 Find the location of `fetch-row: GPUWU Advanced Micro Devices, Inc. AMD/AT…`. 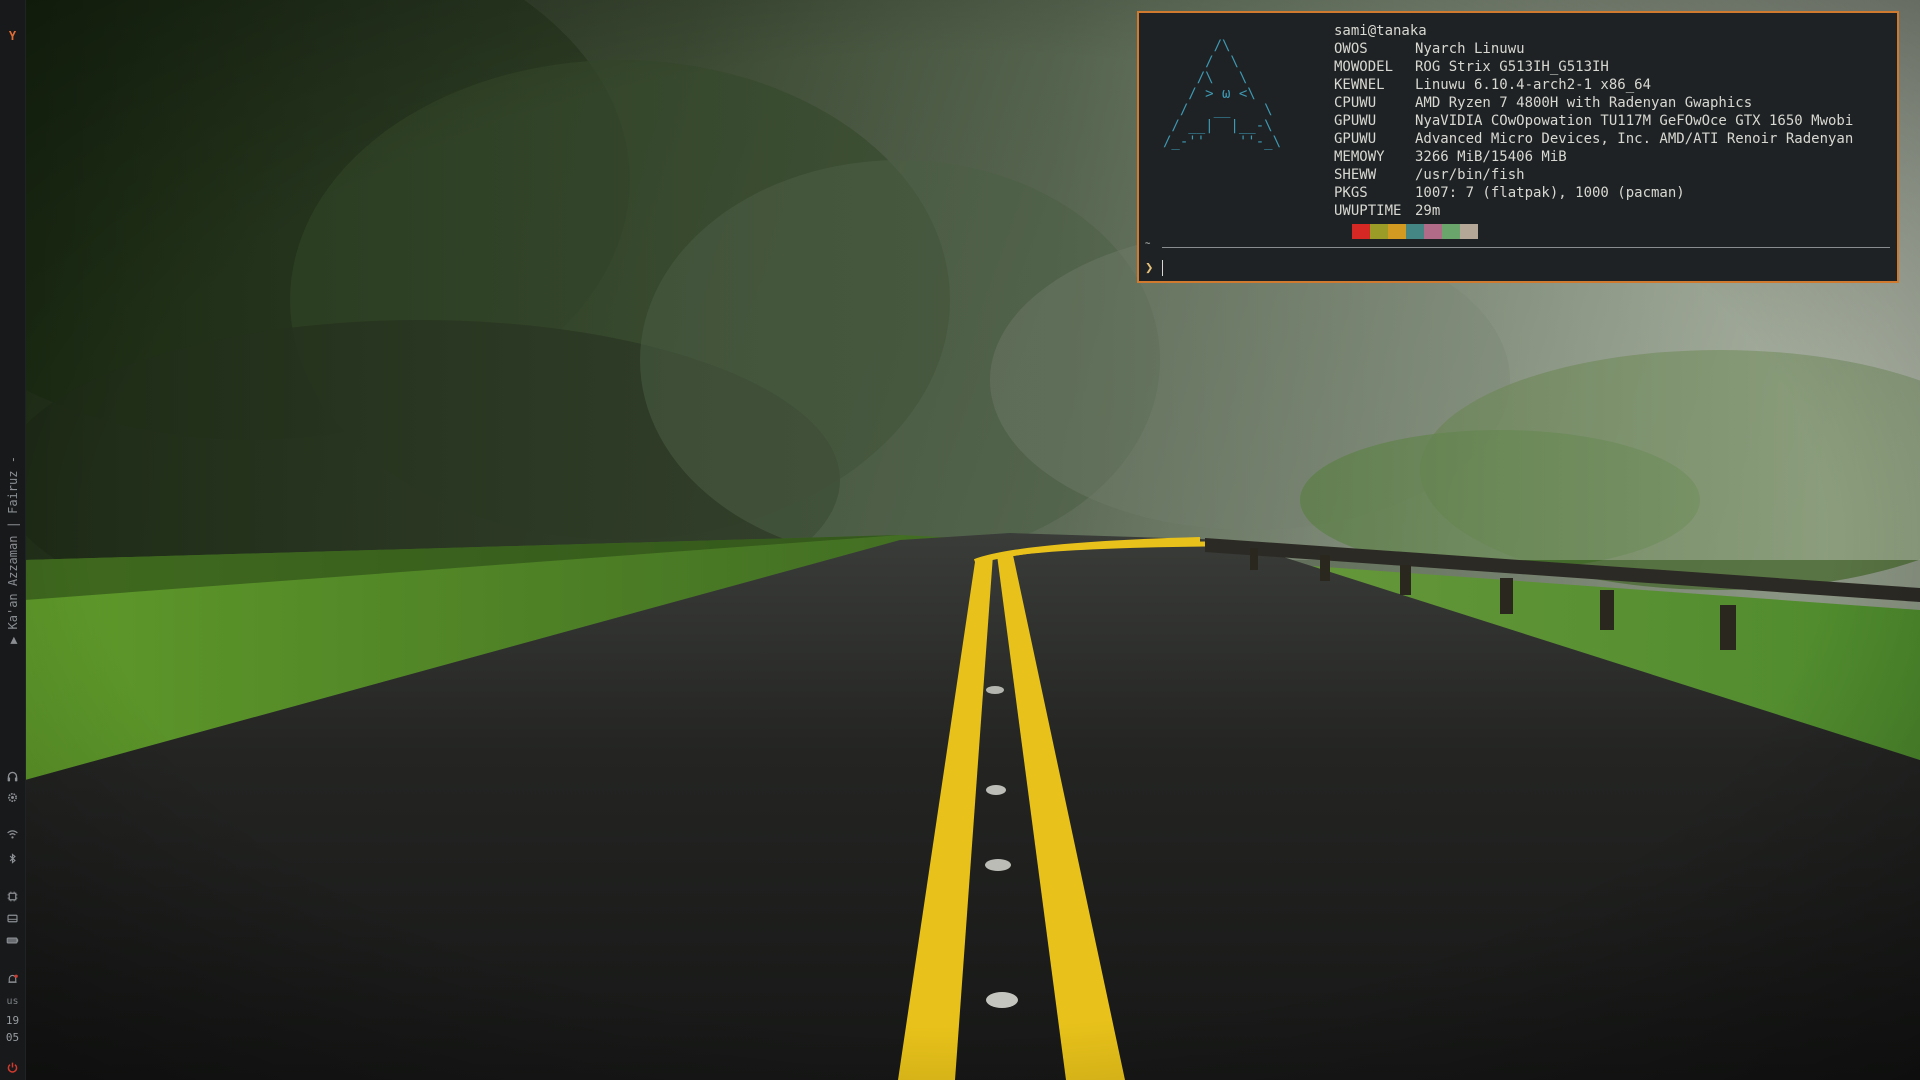

fetch-row: GPUWU Advanced Micro Devices, Inc. AMD/AT… is located at coordinates (1593, 139).